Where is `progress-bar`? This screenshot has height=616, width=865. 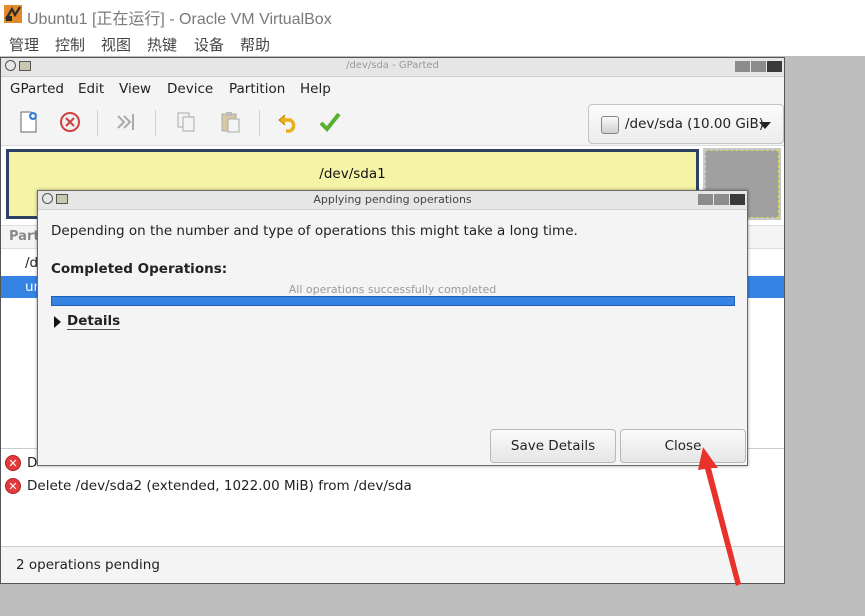 progress-bar is located at coordinates (393, 301).